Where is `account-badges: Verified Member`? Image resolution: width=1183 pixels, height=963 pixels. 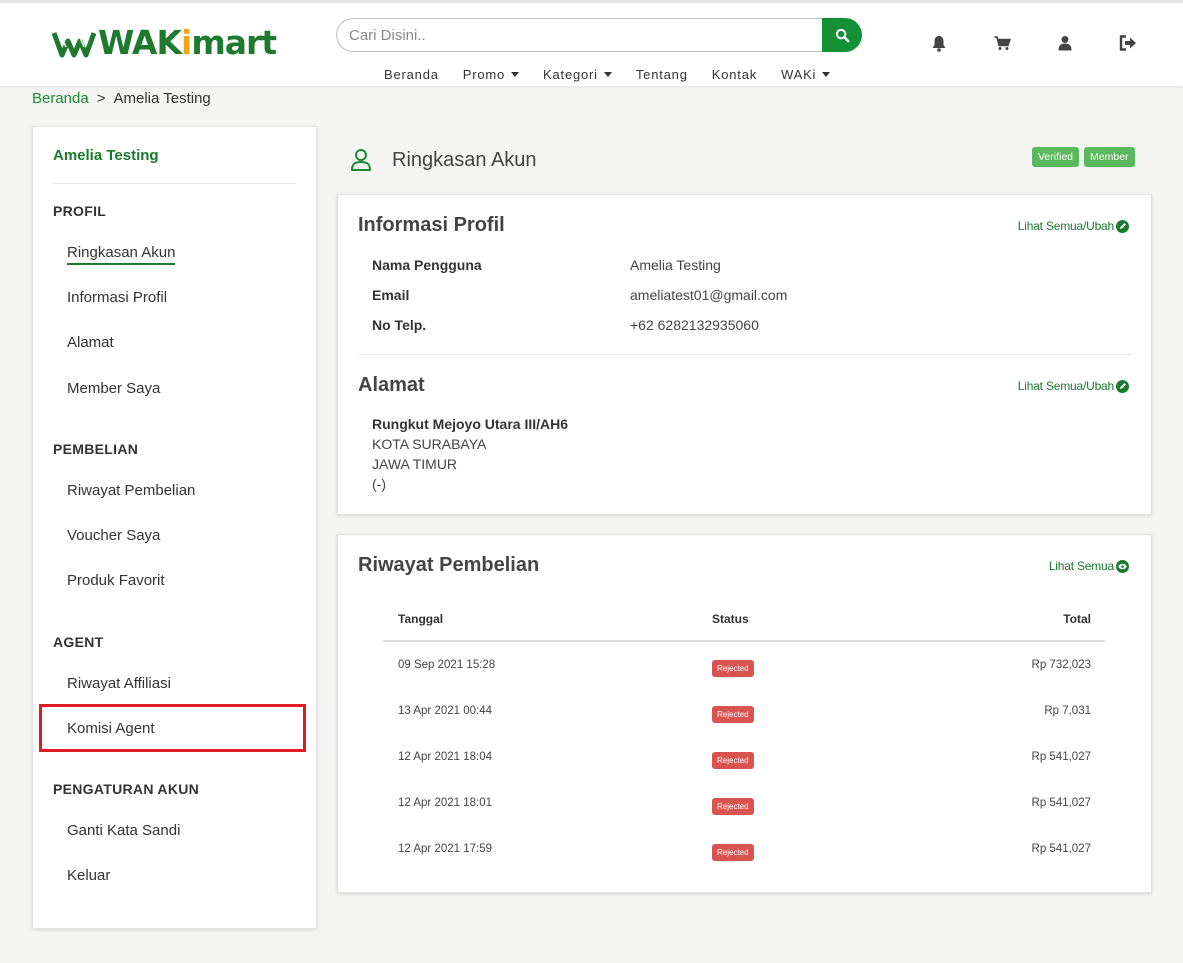 account-badges: Verified Member is located at coordinates (1086, 157).